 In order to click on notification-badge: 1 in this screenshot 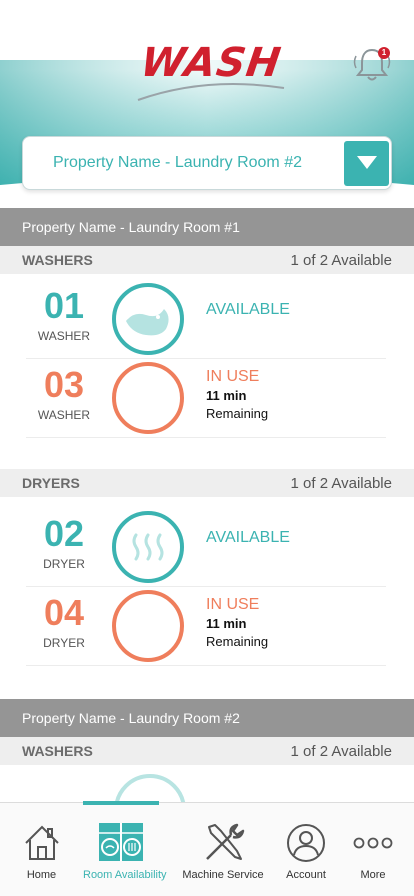, I will do `click(384, 53)`.